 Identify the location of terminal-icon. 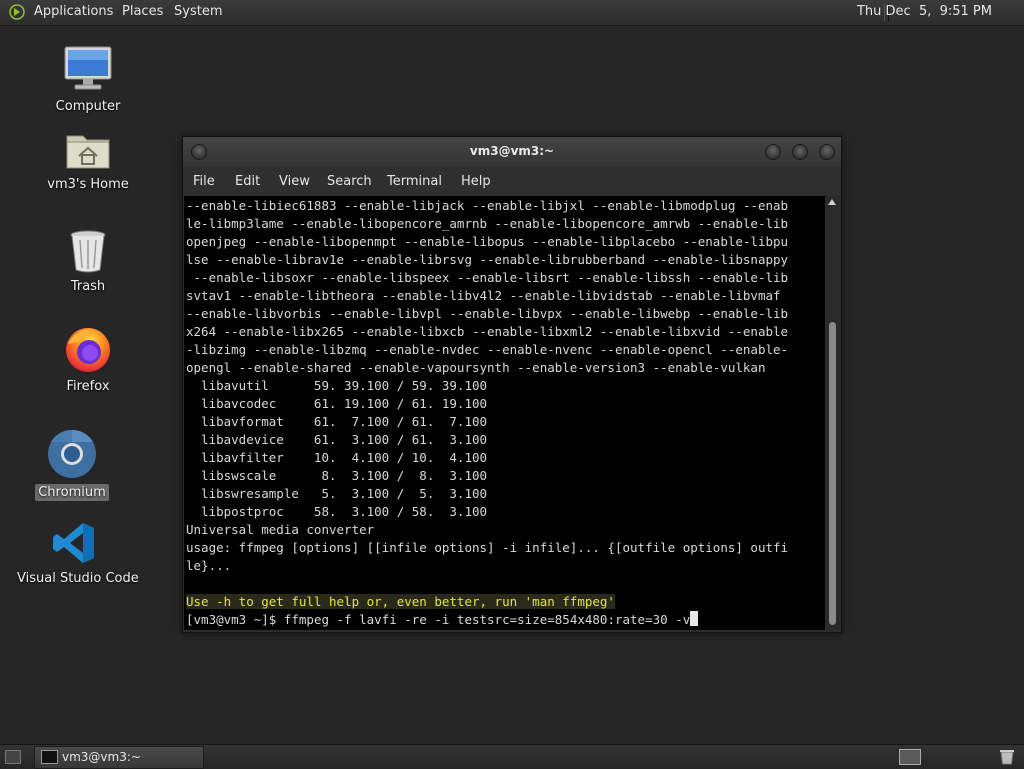
(49, 757).